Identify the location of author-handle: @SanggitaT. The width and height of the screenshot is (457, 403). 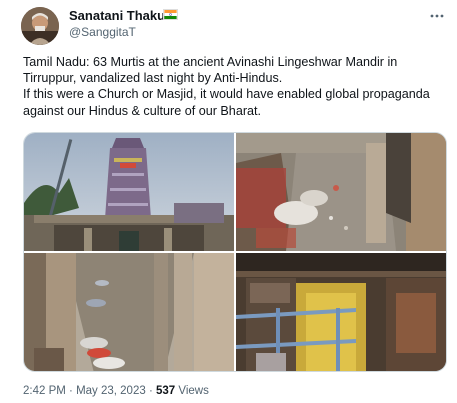
(102, 32).